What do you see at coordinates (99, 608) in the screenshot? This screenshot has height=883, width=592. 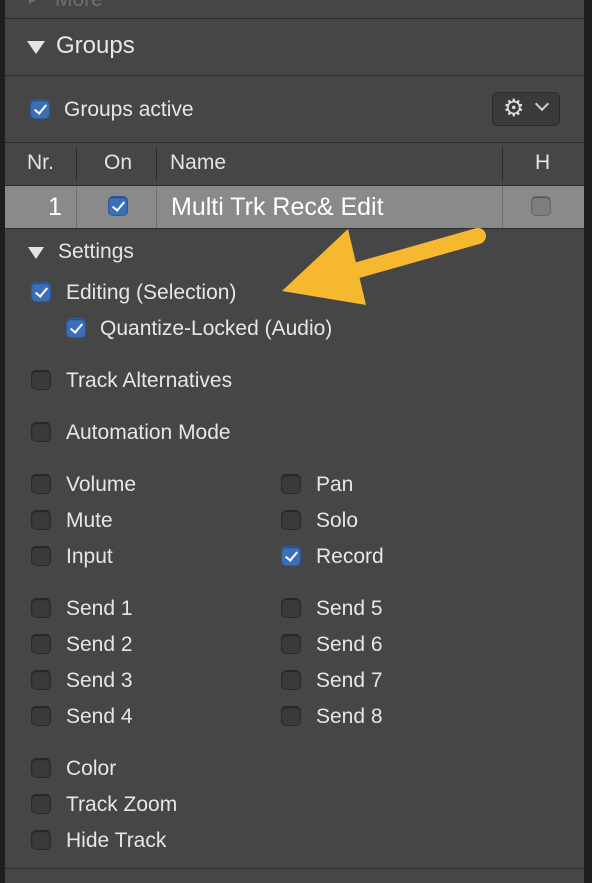 I see `send-1-label: Send 1` at bounding box center [99, 608].